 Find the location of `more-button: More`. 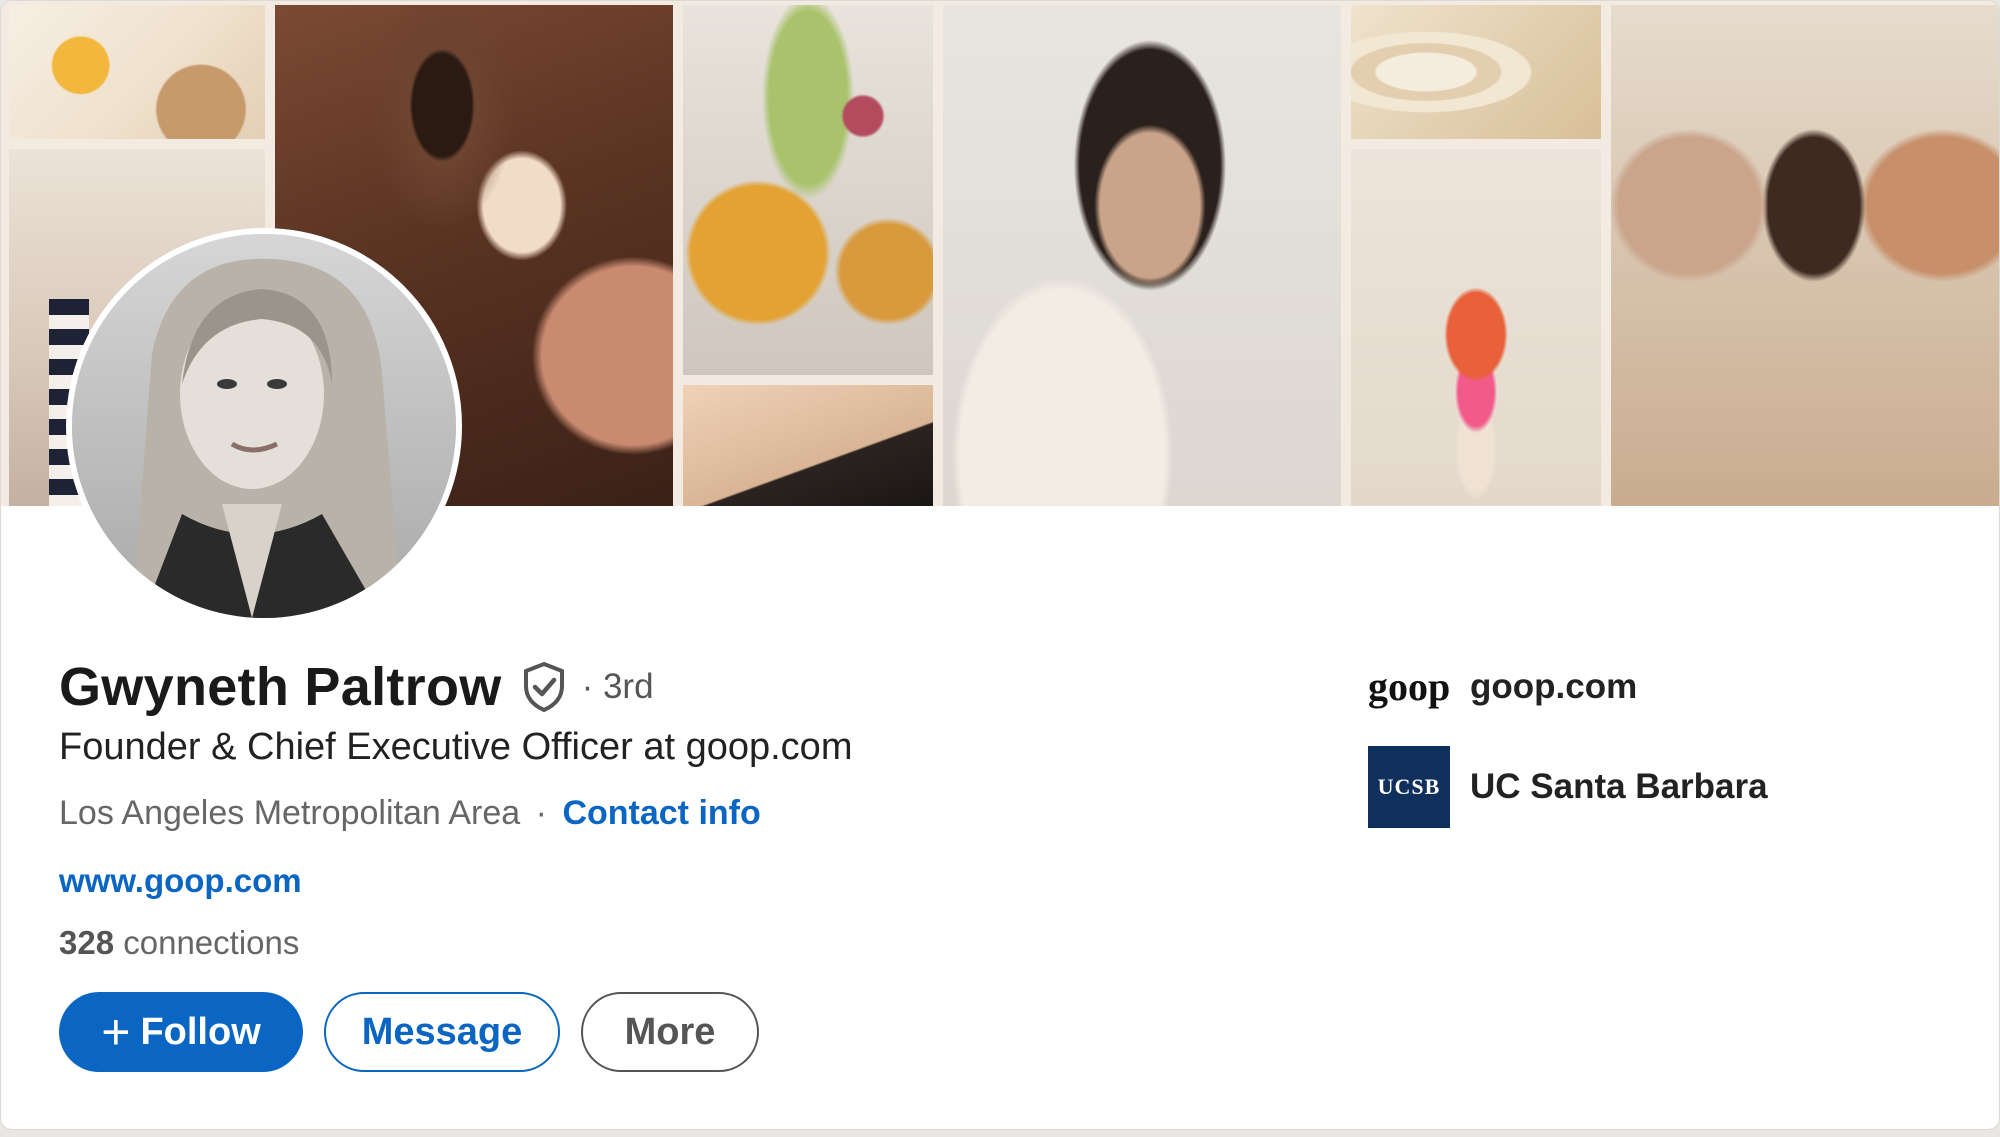

more-button: More is located at coordinates (670, 1032).